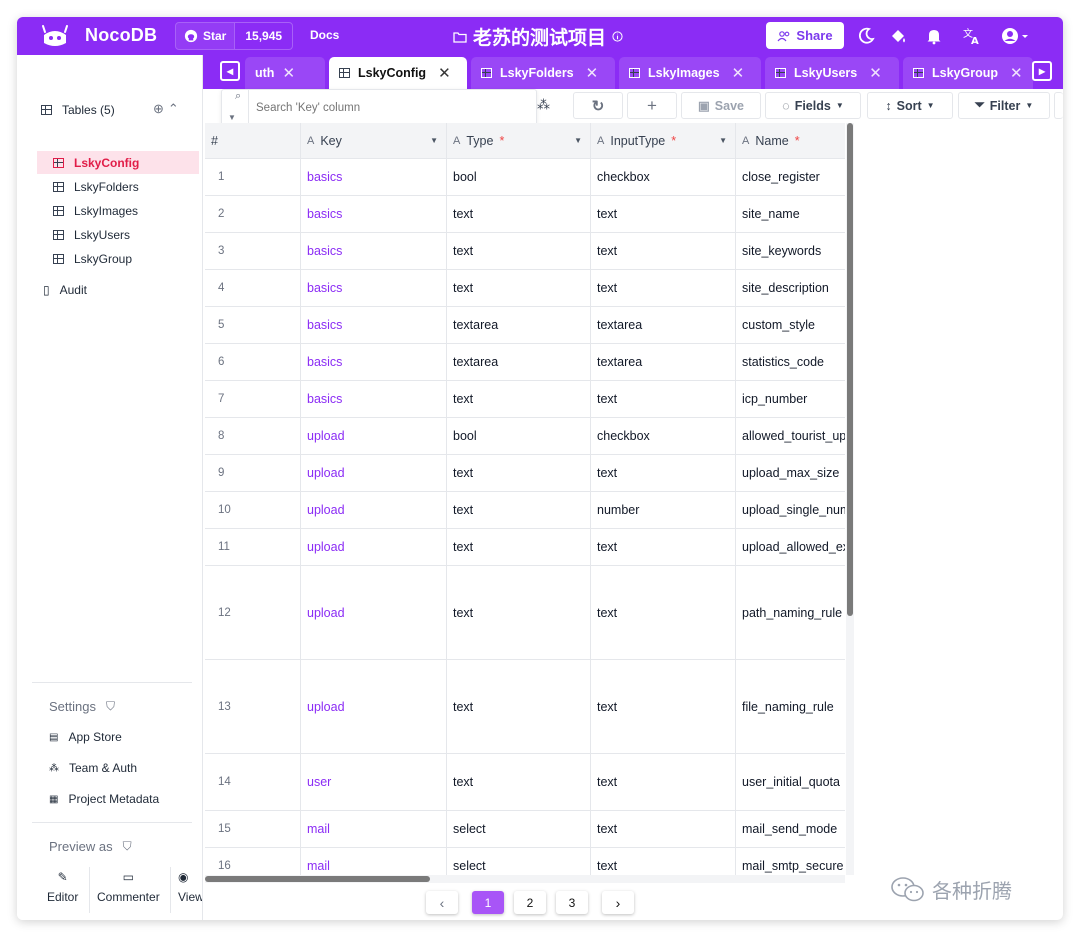  I want to click on name-cell: site_name, so click(790, 214).